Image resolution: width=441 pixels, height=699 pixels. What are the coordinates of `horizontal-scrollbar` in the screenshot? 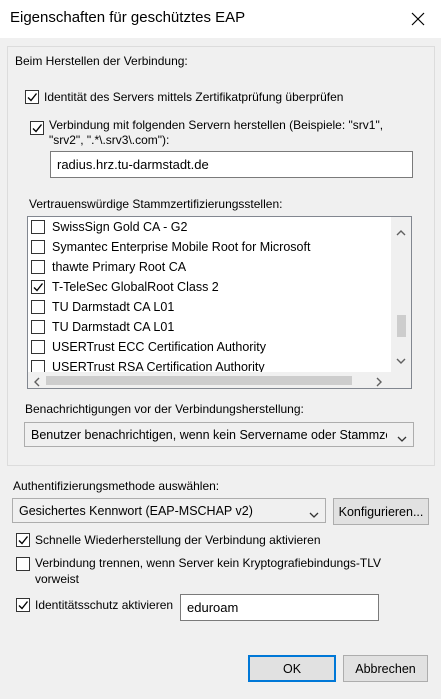 It's located at (209, 380).